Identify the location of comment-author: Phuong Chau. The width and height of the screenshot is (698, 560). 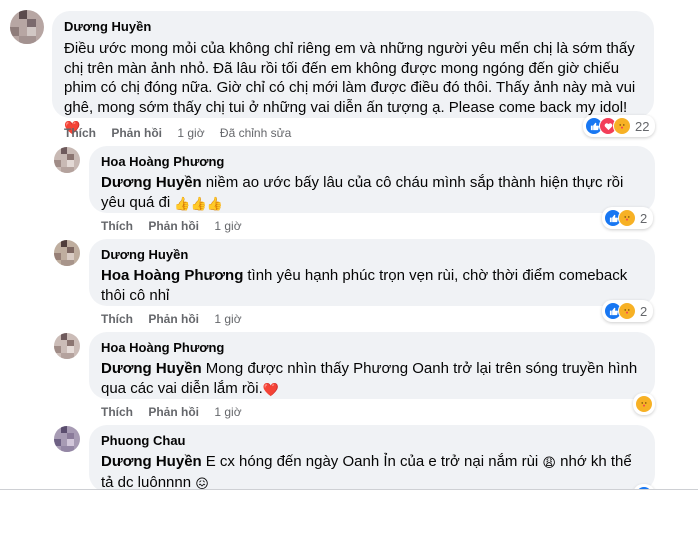
(372, 441).